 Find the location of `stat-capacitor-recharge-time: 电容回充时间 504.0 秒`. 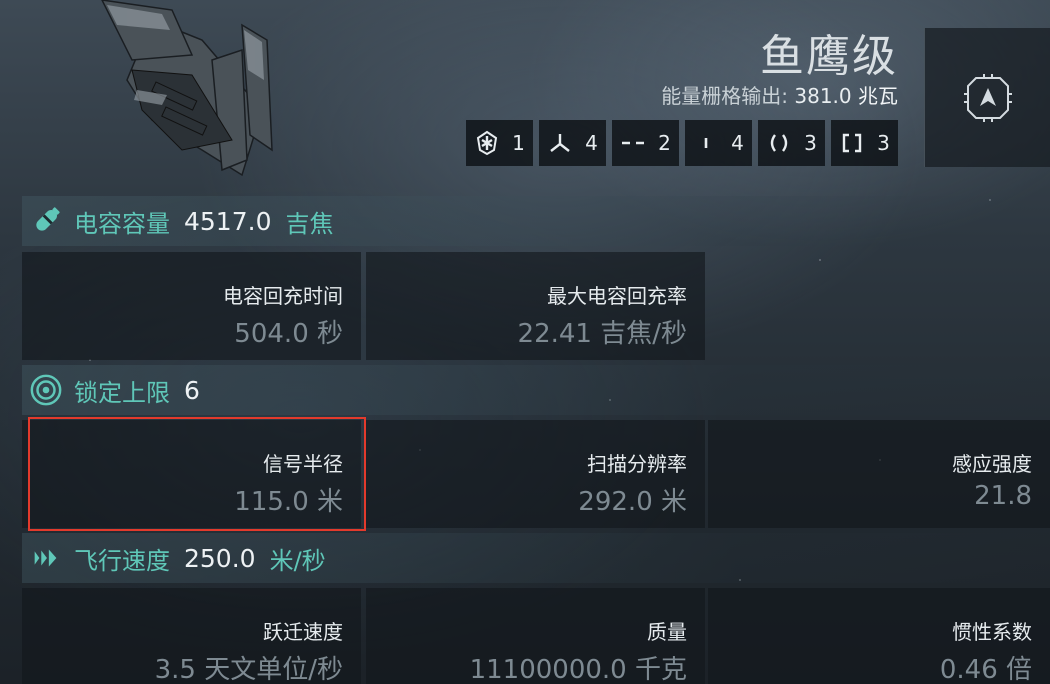

stat-capacitor-recharge-time: 电容回充时间 504.0 秒 is located at coordinates (191, 306).